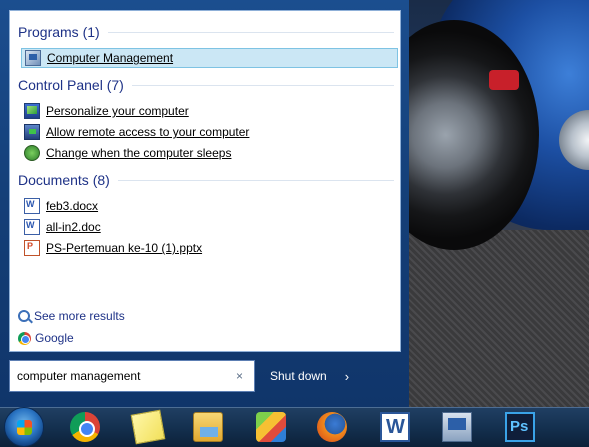 The height and width of the screenshot is (447, 589). Describe the element at coordinates (24, 427) in the screenshot. I see `start-button` at that location.